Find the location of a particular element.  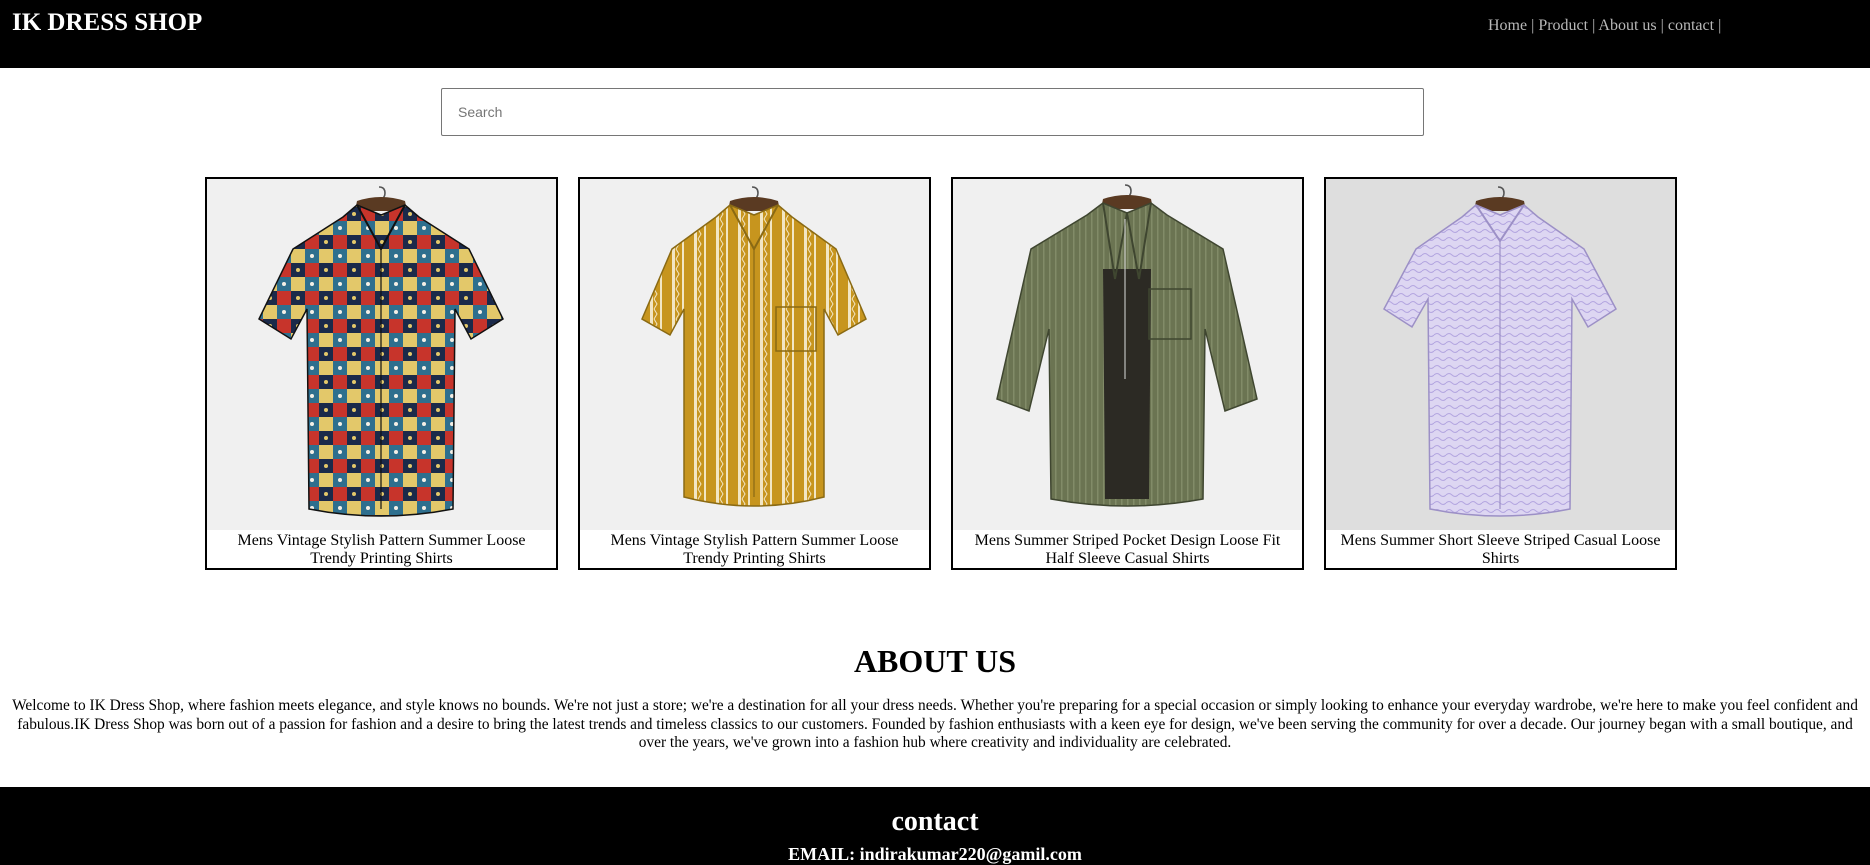

main-nav: Home | Product | About us | contact | is located at coordinates (1604, 26).